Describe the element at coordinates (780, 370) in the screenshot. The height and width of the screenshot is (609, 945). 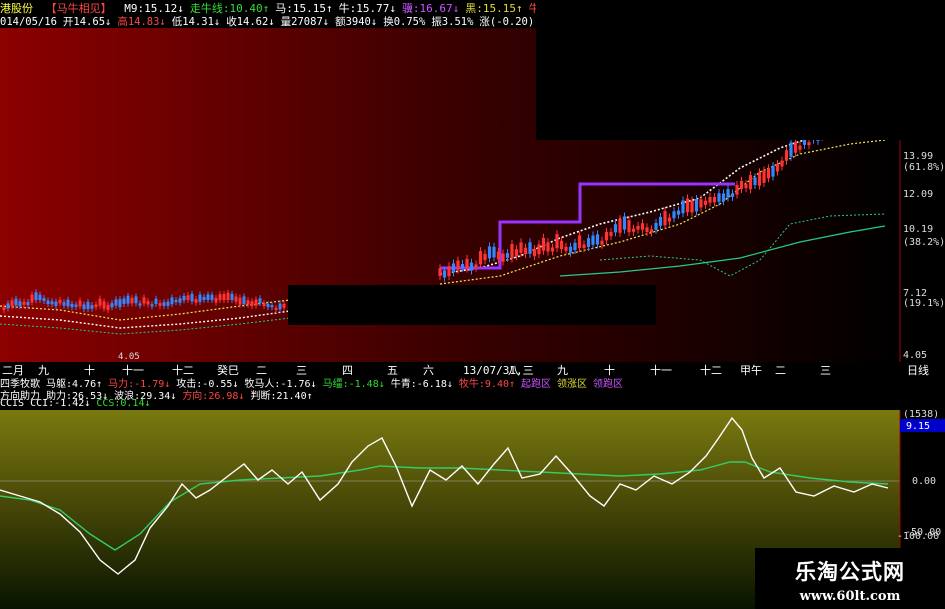
I see `date-label: 二` at that location.